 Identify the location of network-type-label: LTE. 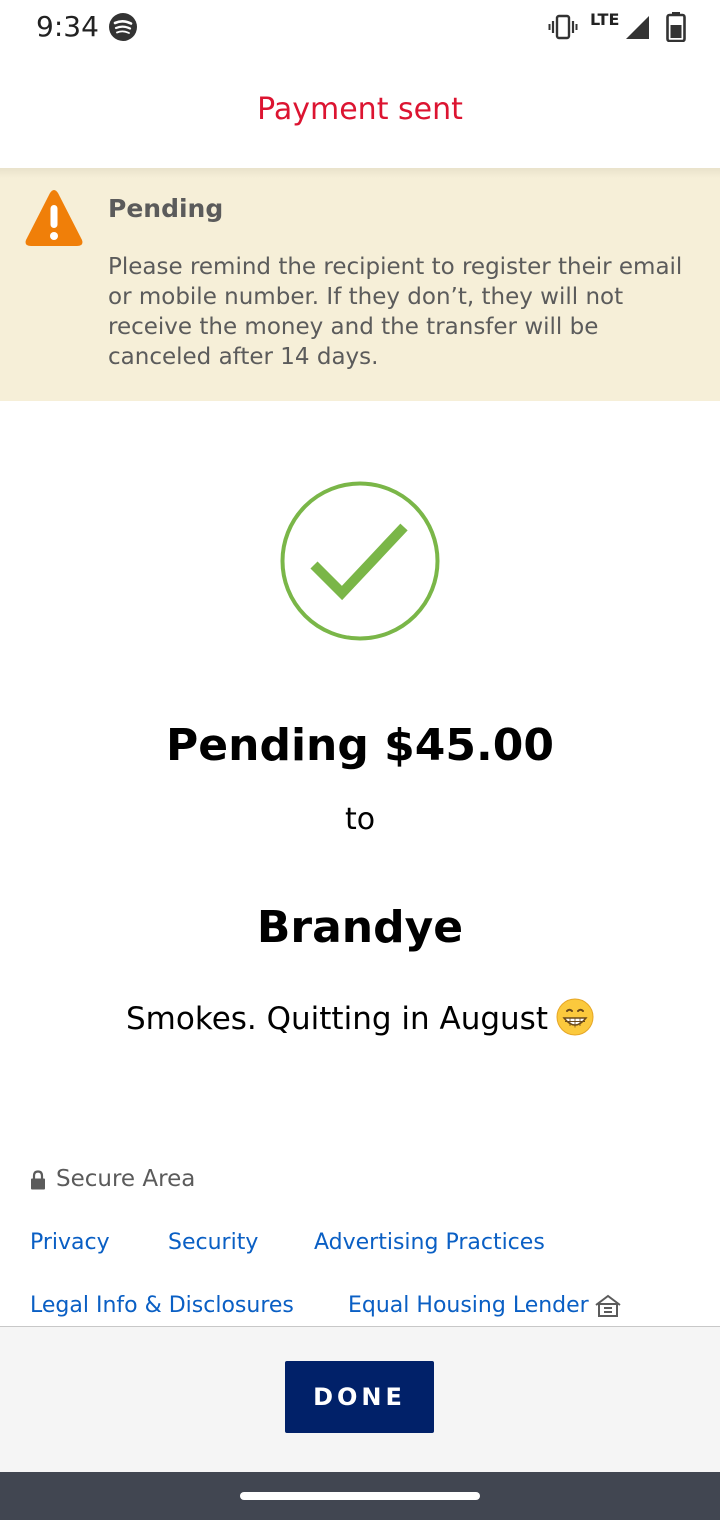
(605, 19).